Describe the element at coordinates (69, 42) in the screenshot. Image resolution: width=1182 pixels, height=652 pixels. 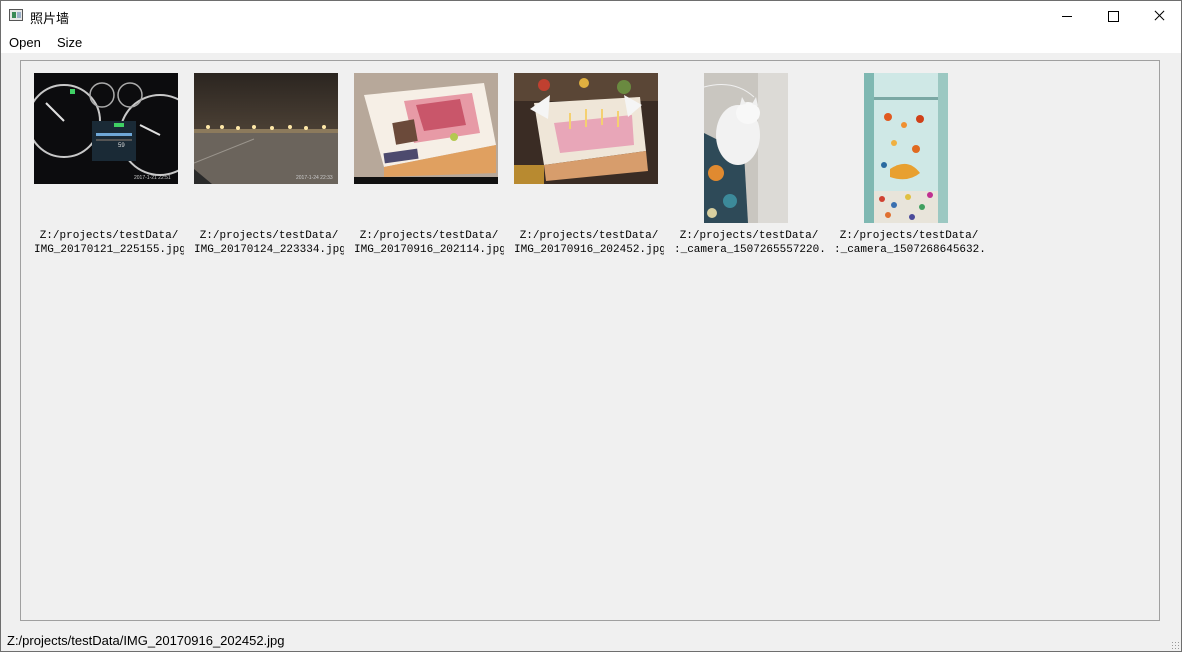
I see `menu-size: Size` at that location.